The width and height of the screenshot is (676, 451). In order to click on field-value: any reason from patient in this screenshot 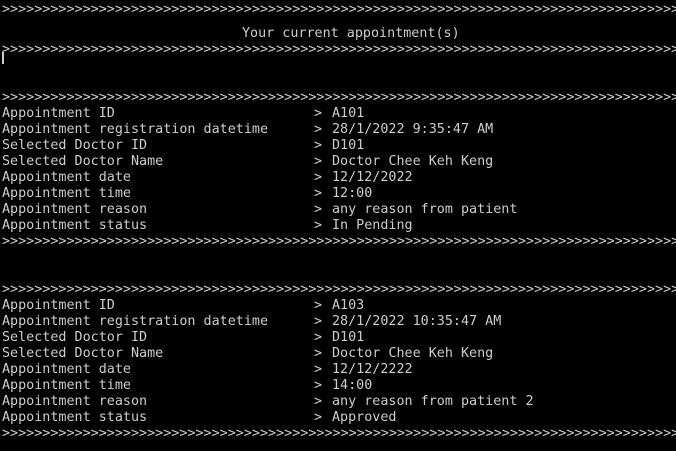, I will do `click(425, 209)`.